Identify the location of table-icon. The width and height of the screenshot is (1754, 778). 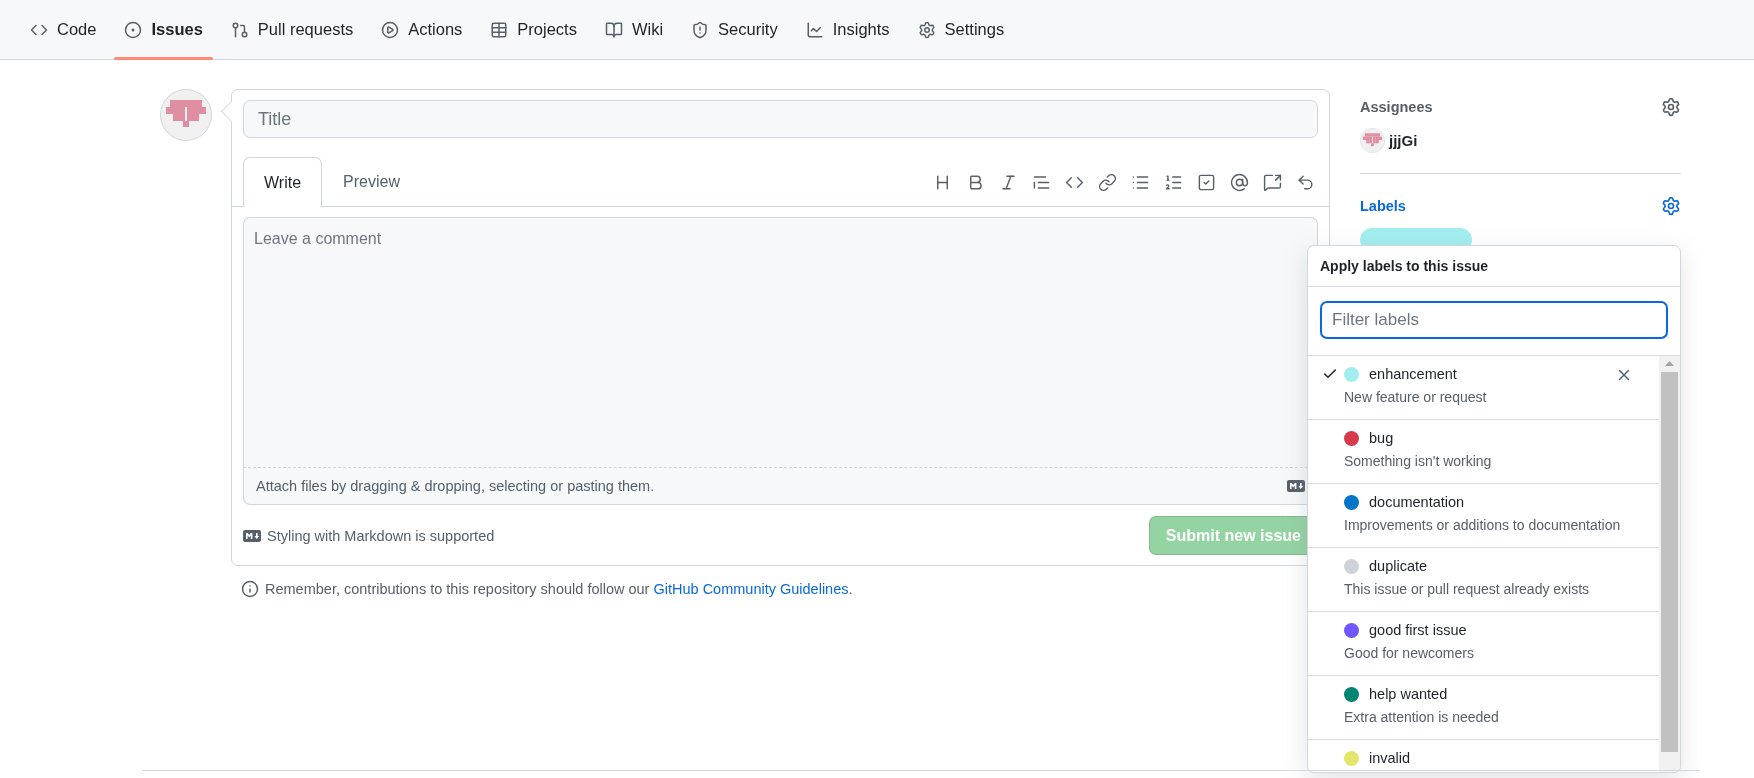
(499, 29).